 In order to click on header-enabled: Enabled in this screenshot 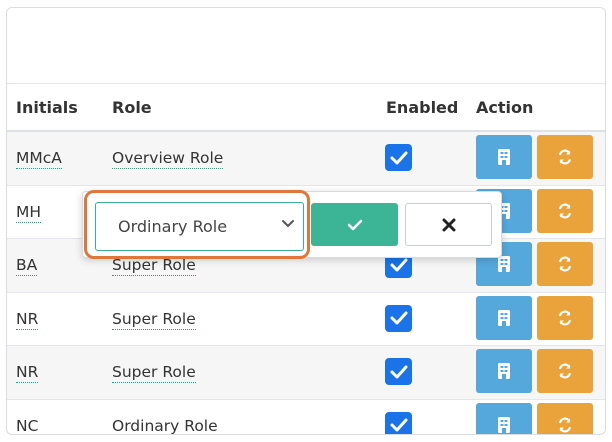, I will do `click(422, 107)`.